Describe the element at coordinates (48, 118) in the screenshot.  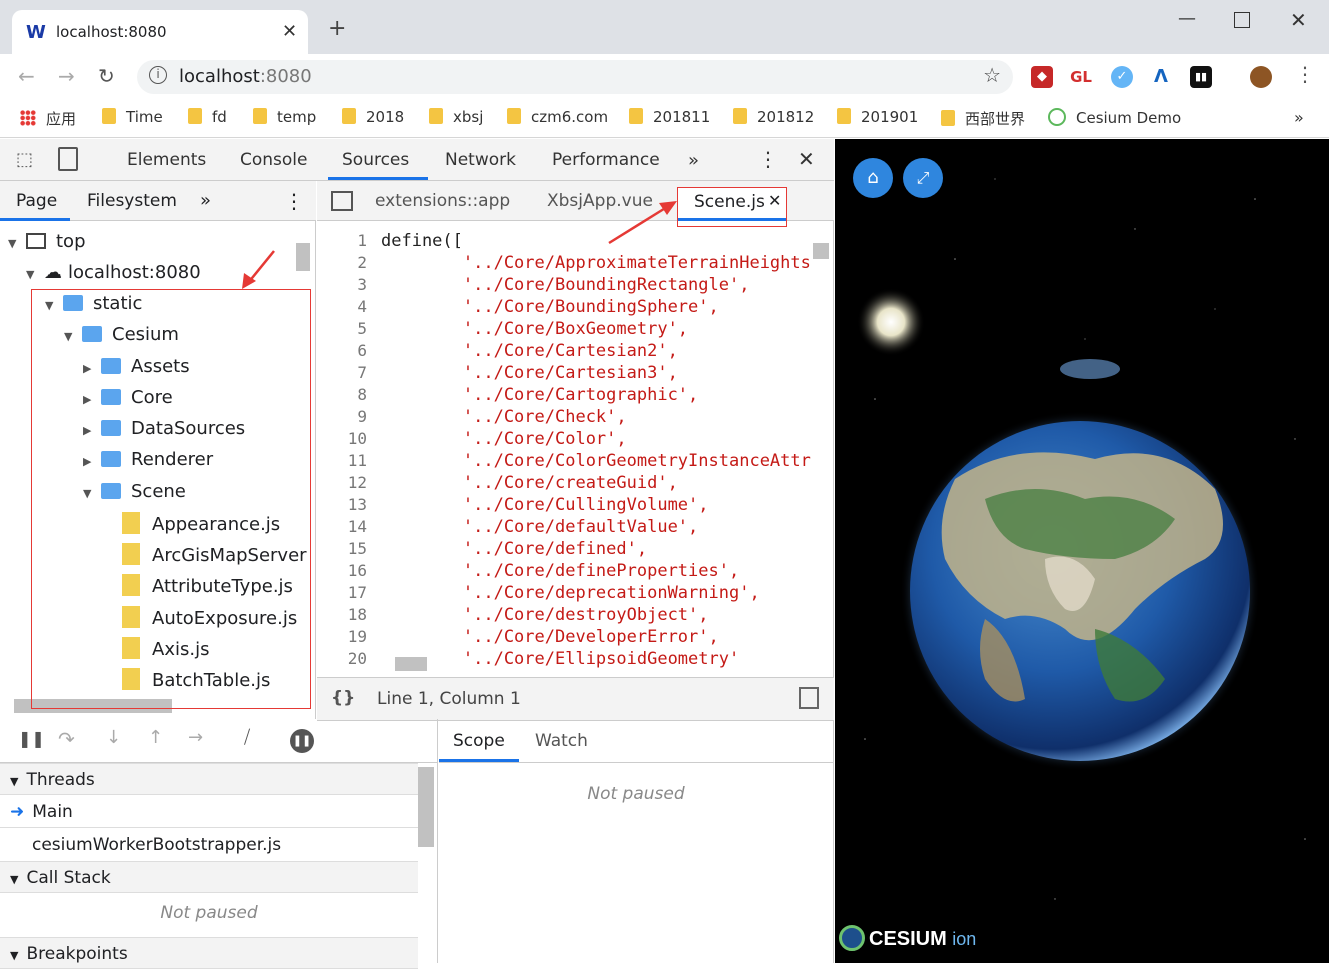
I see `bookmark-apps: 应用` at that location.